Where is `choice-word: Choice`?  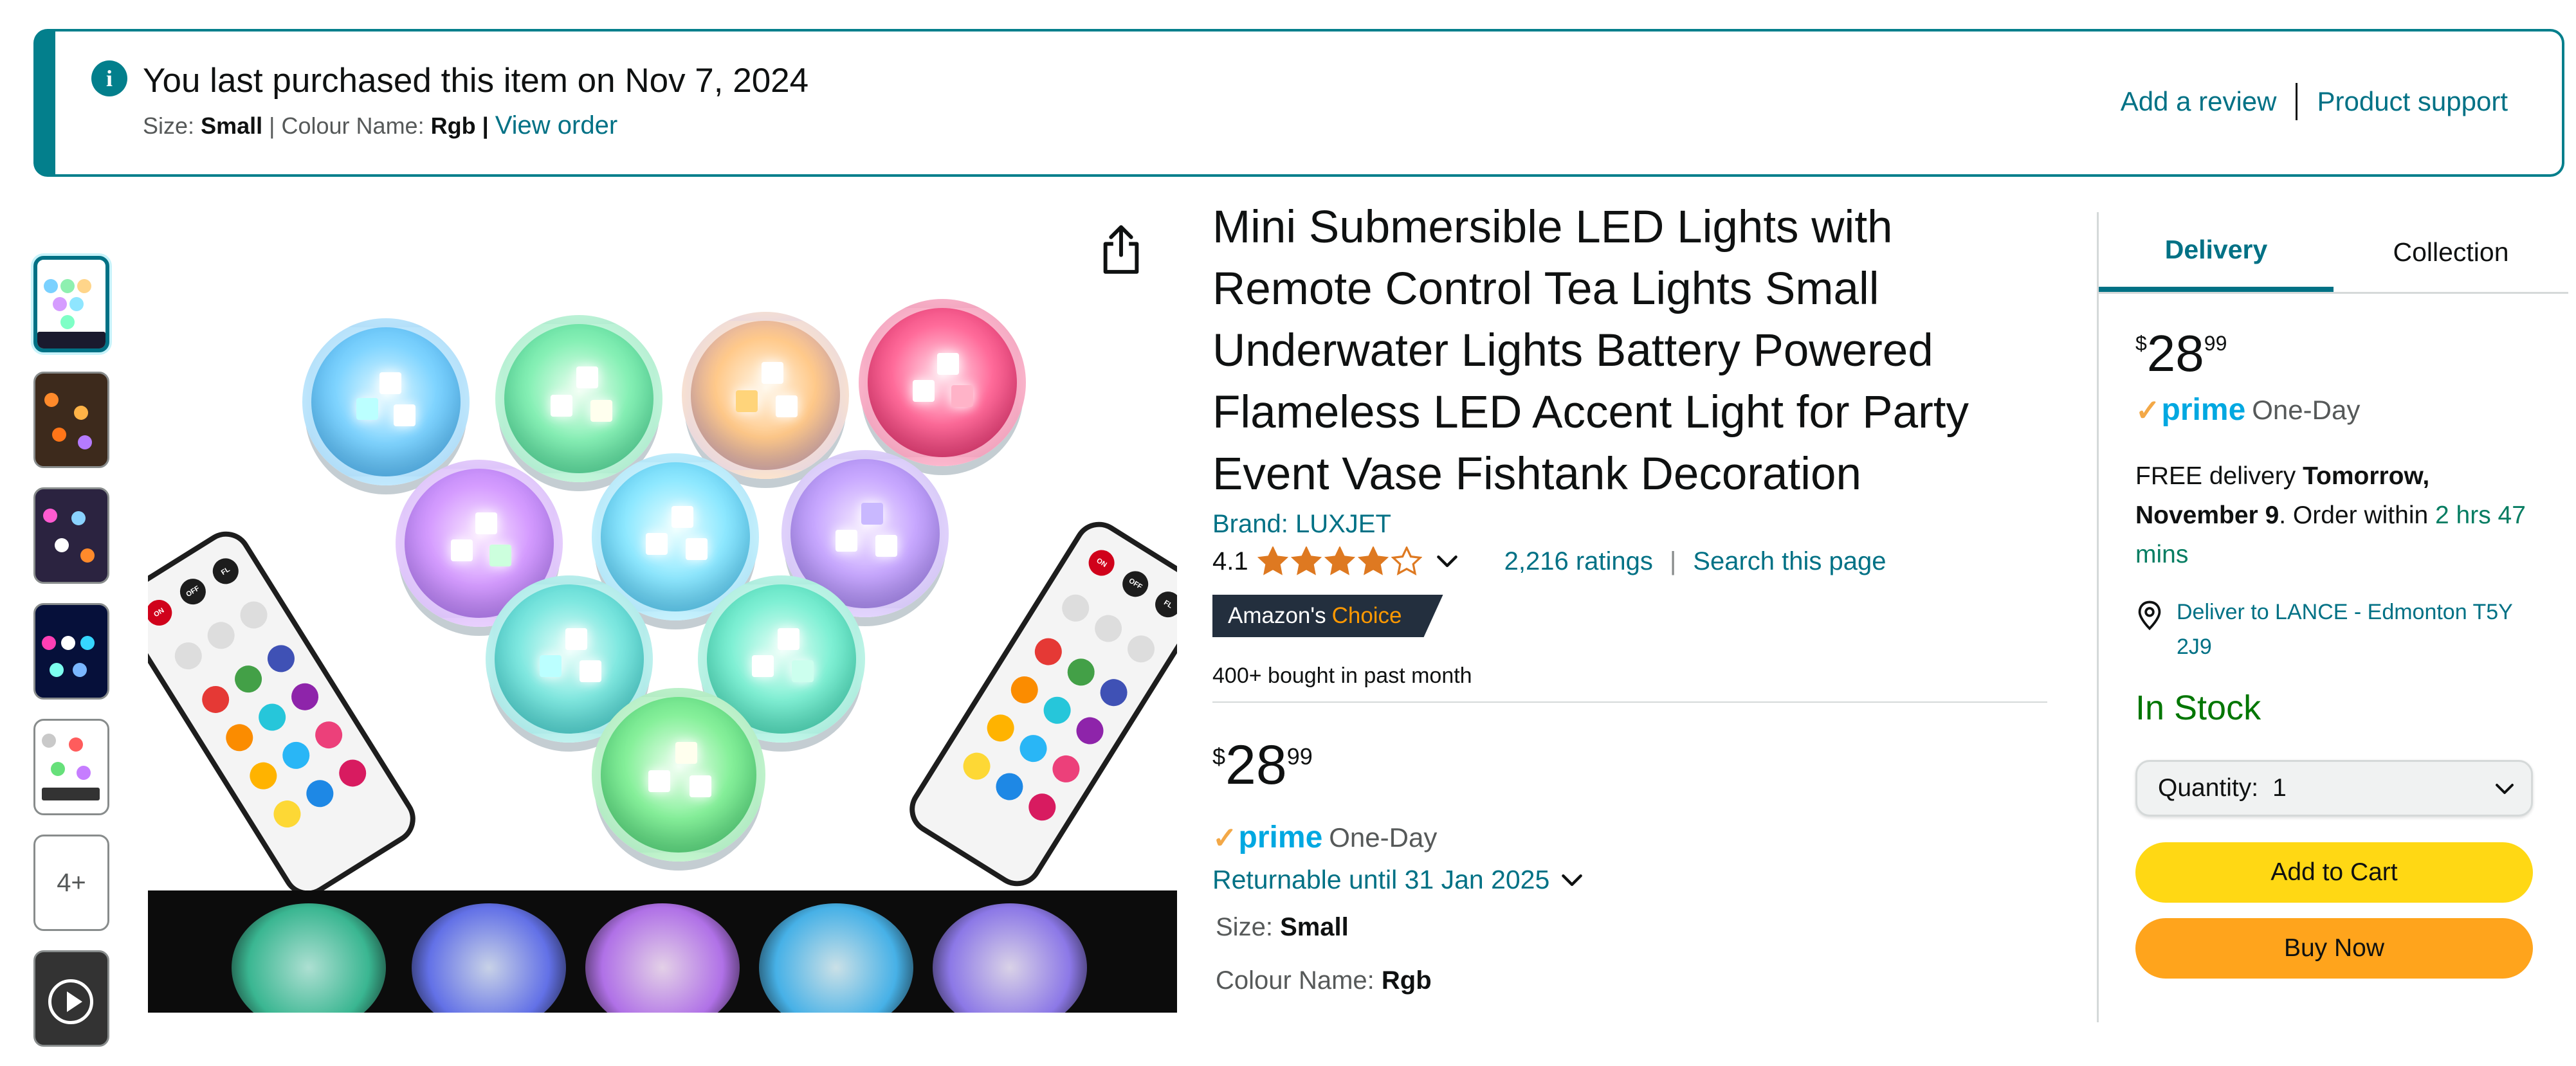
choice-word: Choice is located at coordinates (1366, 615).